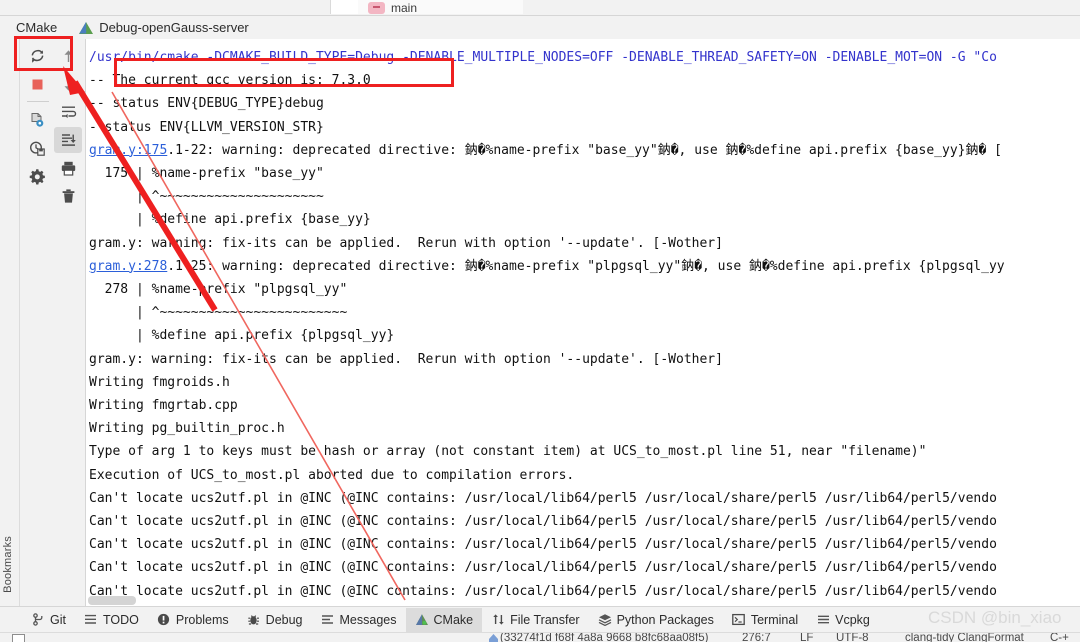 Image resolution: width=1080 pixels, height=642 pixels. I want to click on page-title: CMake, so click(37, 27).